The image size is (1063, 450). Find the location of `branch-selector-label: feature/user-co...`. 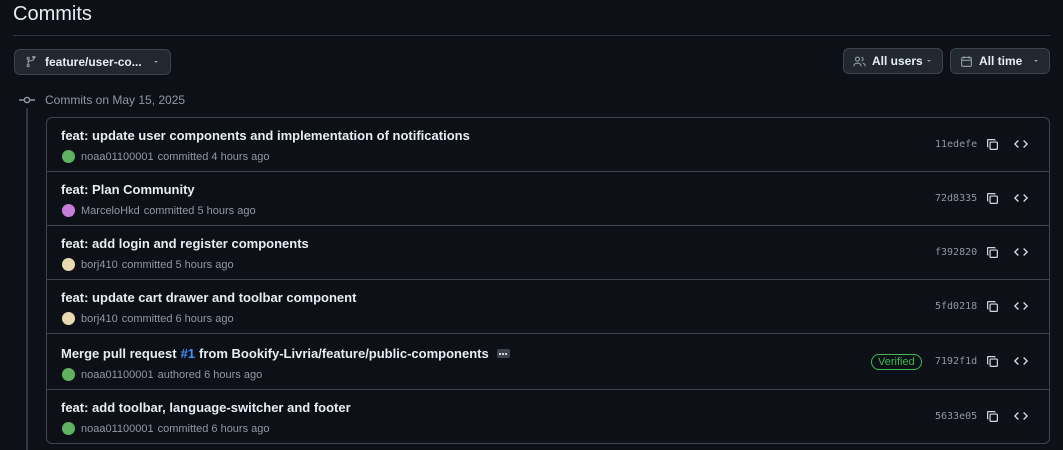

branch-selector-label: feature/user-co... is located at coordinates (93, 62).